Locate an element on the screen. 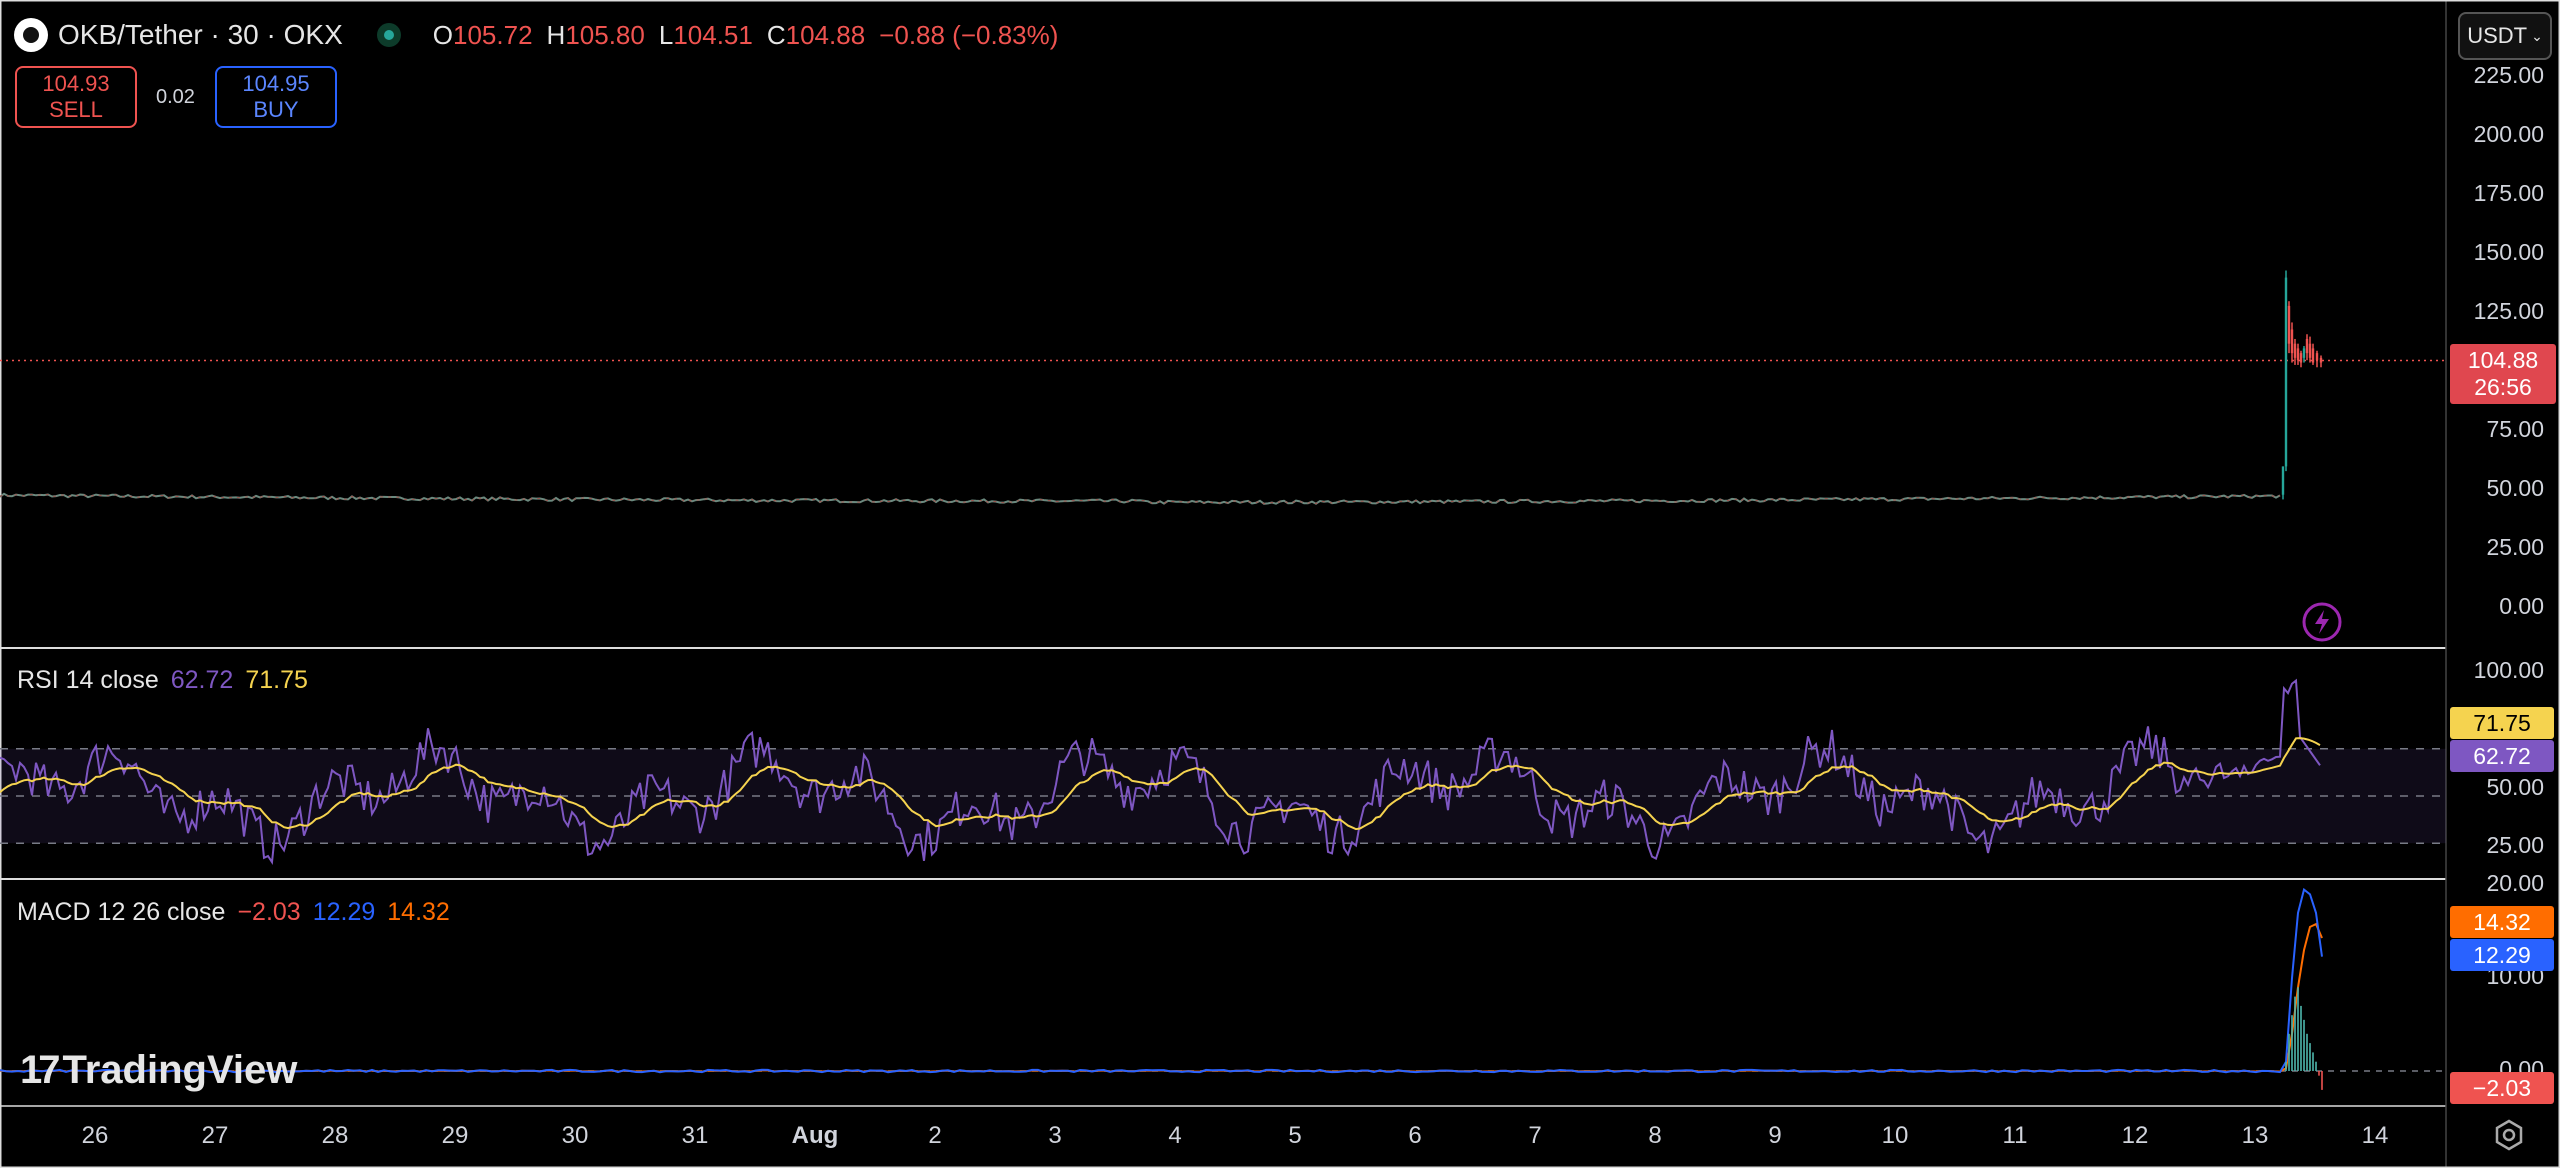 The image size is (2560, 1168). time-tick: 9 is located at coordinates (1775, 1135).